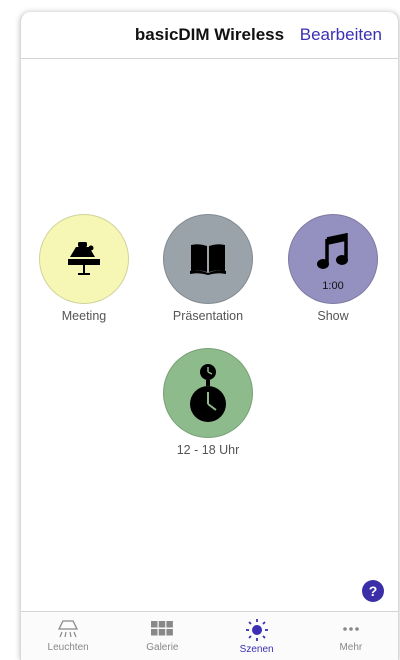  Describe the element at coordinates (351, 647) in the screenshot. I see `tab-label: Mehr` at that location.